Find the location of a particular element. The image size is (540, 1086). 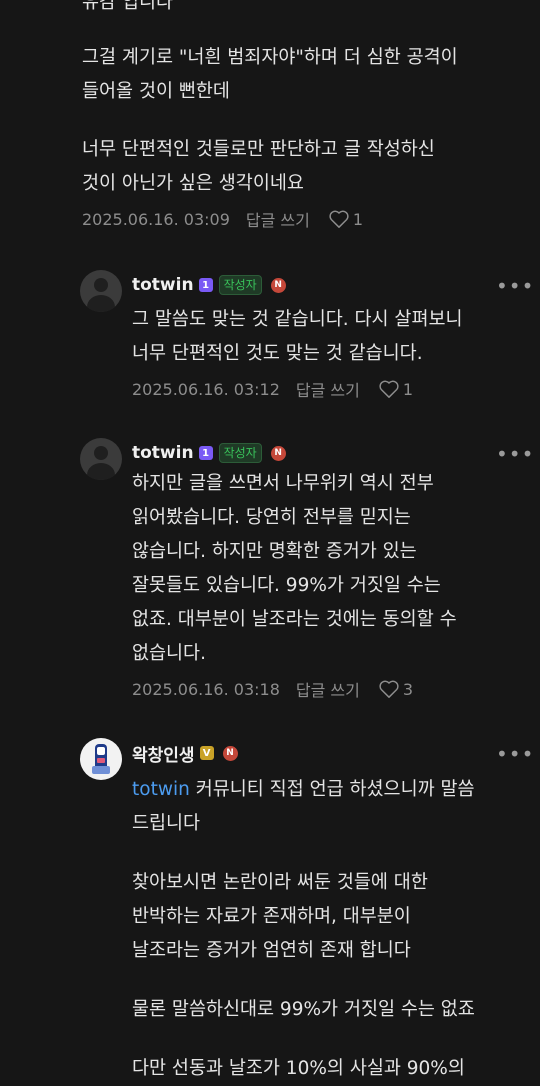

post-meta: 2025.06.16. 03:09 답글 쓰기 1 is located at coordinates (222, 219).